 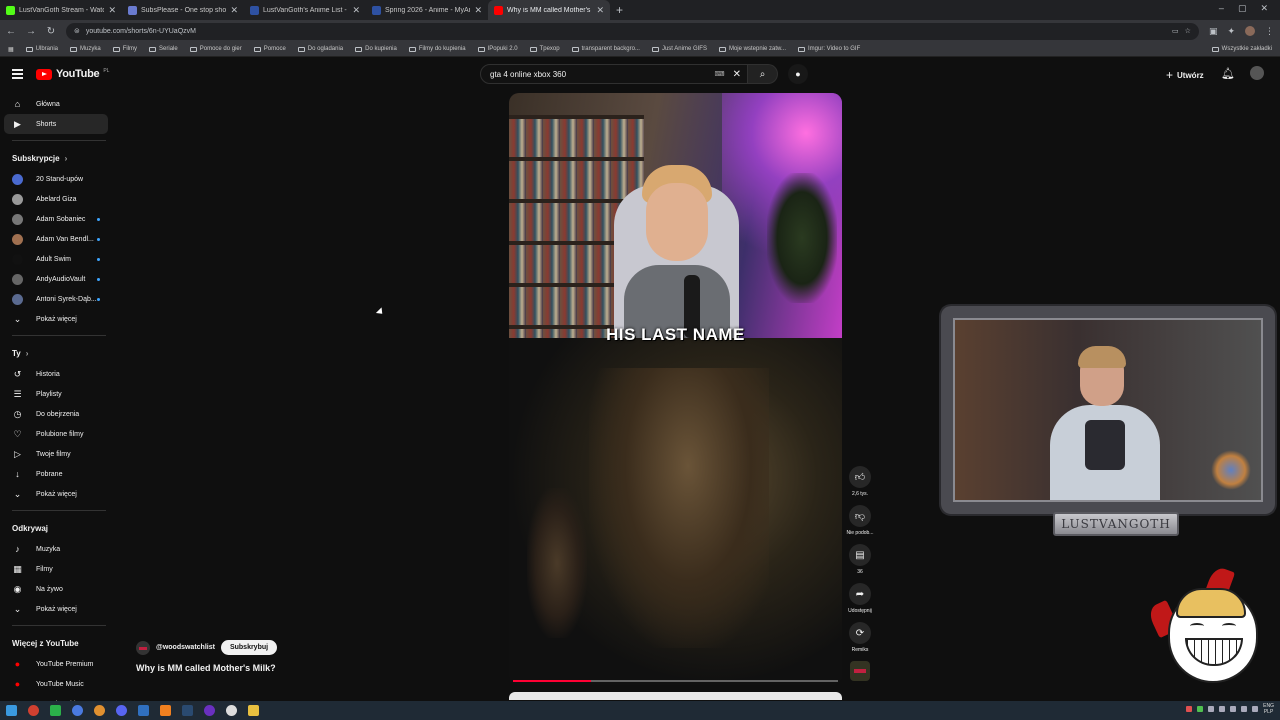 What do you see at coordinates (1250, 30) in the screenshot?
I see `profile-icon` at bounding box center [1250, 30].